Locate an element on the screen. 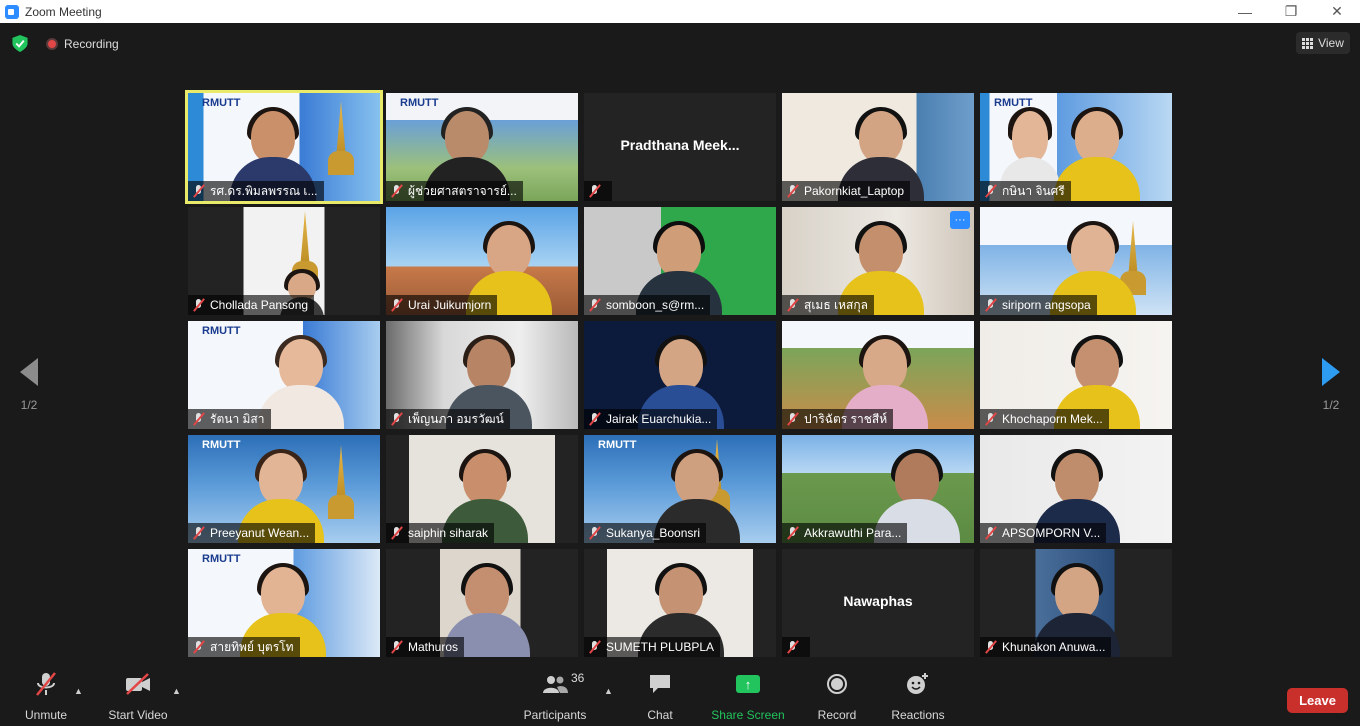 This screenshot has width=1360, height=726. record-label: Record is located at coordinates (837, 715).